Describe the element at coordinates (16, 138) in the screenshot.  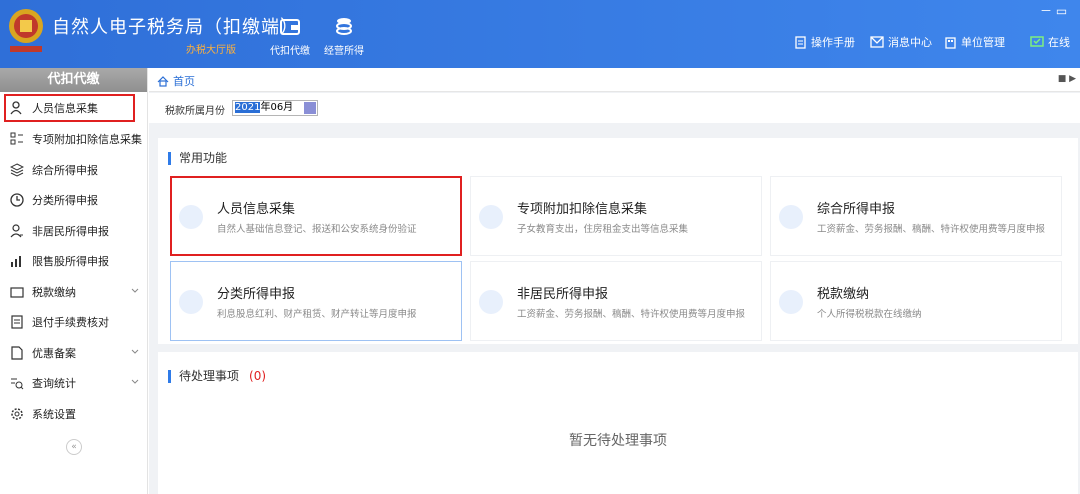
I see `grid-list-icon` at that location.